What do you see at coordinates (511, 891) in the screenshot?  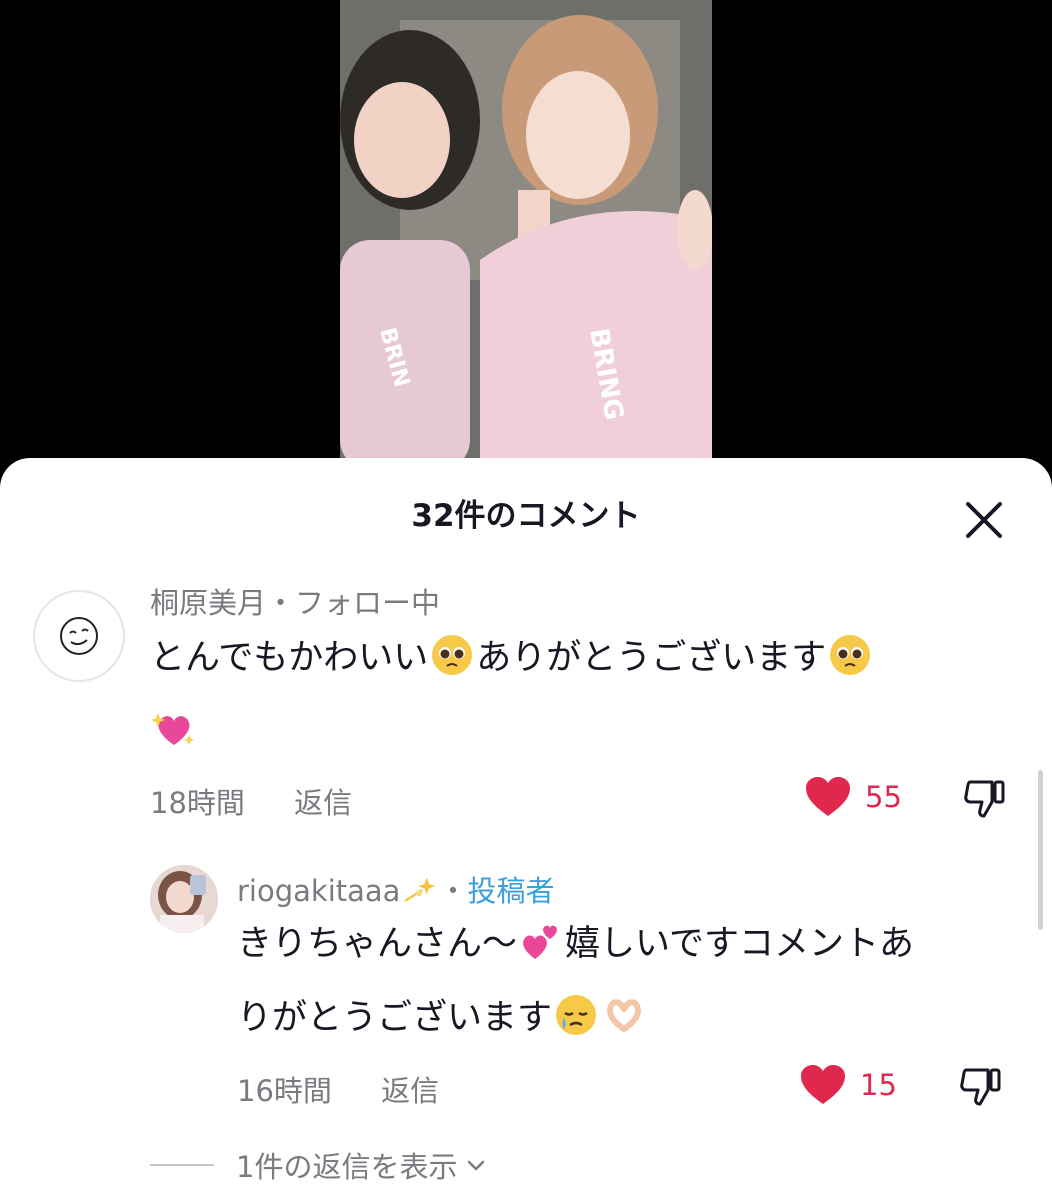 I see `author-tag: 投稿者` at bounding box center [511, 891].